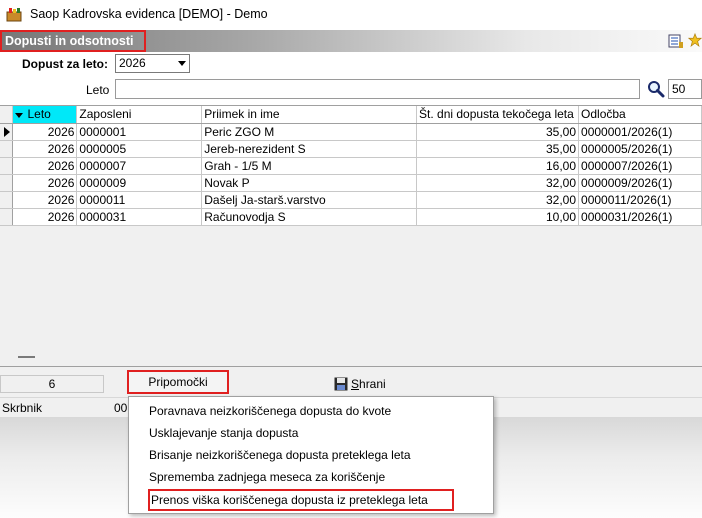  I want to click on cell-zaposleni: 0000011, so click(139, 200).